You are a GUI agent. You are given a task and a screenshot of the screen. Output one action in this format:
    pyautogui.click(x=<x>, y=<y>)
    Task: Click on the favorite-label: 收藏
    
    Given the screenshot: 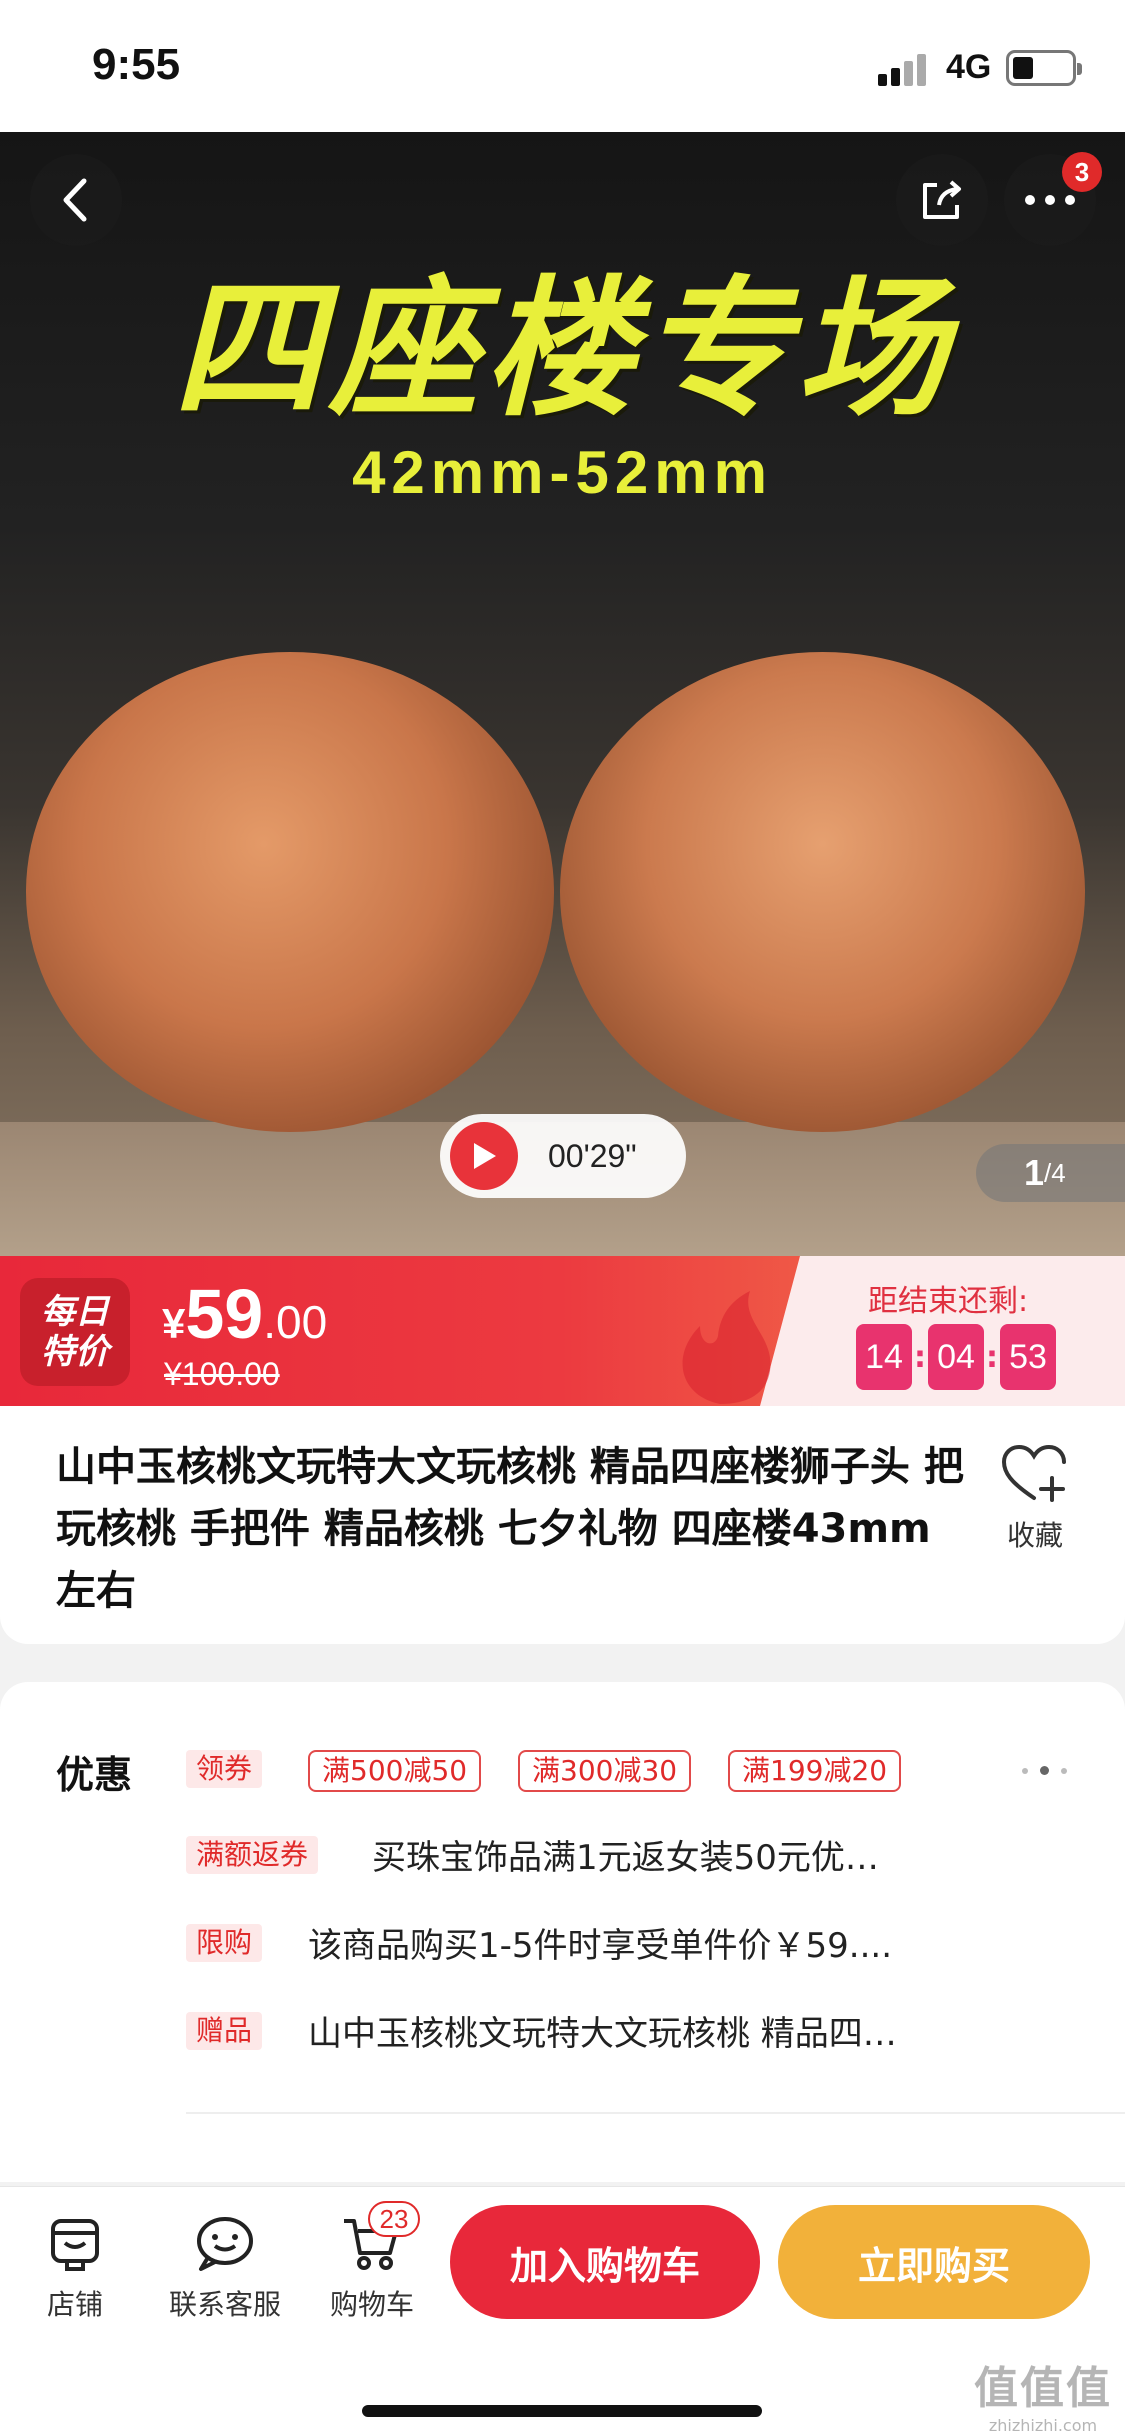 What is the action you would take?
    pyautogui.click(x=1034, y=1535)
    